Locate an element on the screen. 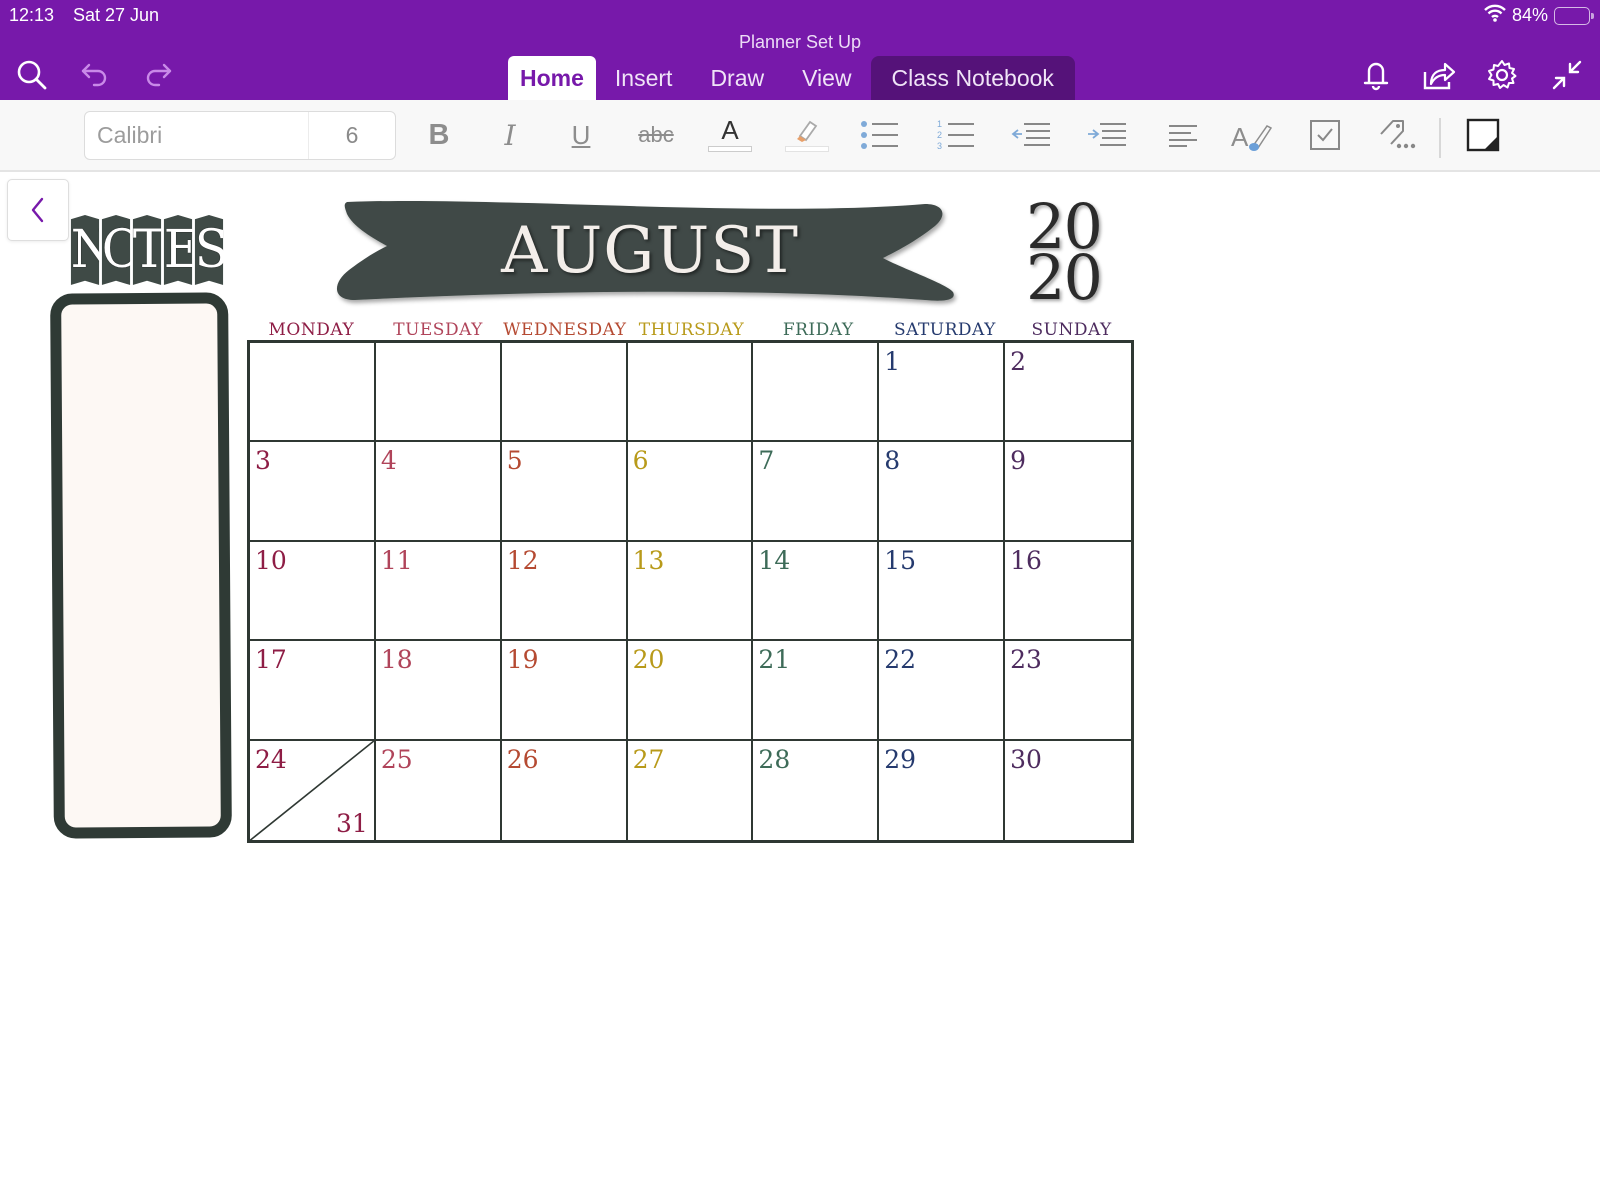 The image size is (1600, 1200). font-color-button: A is located at coordinates (730, 135).